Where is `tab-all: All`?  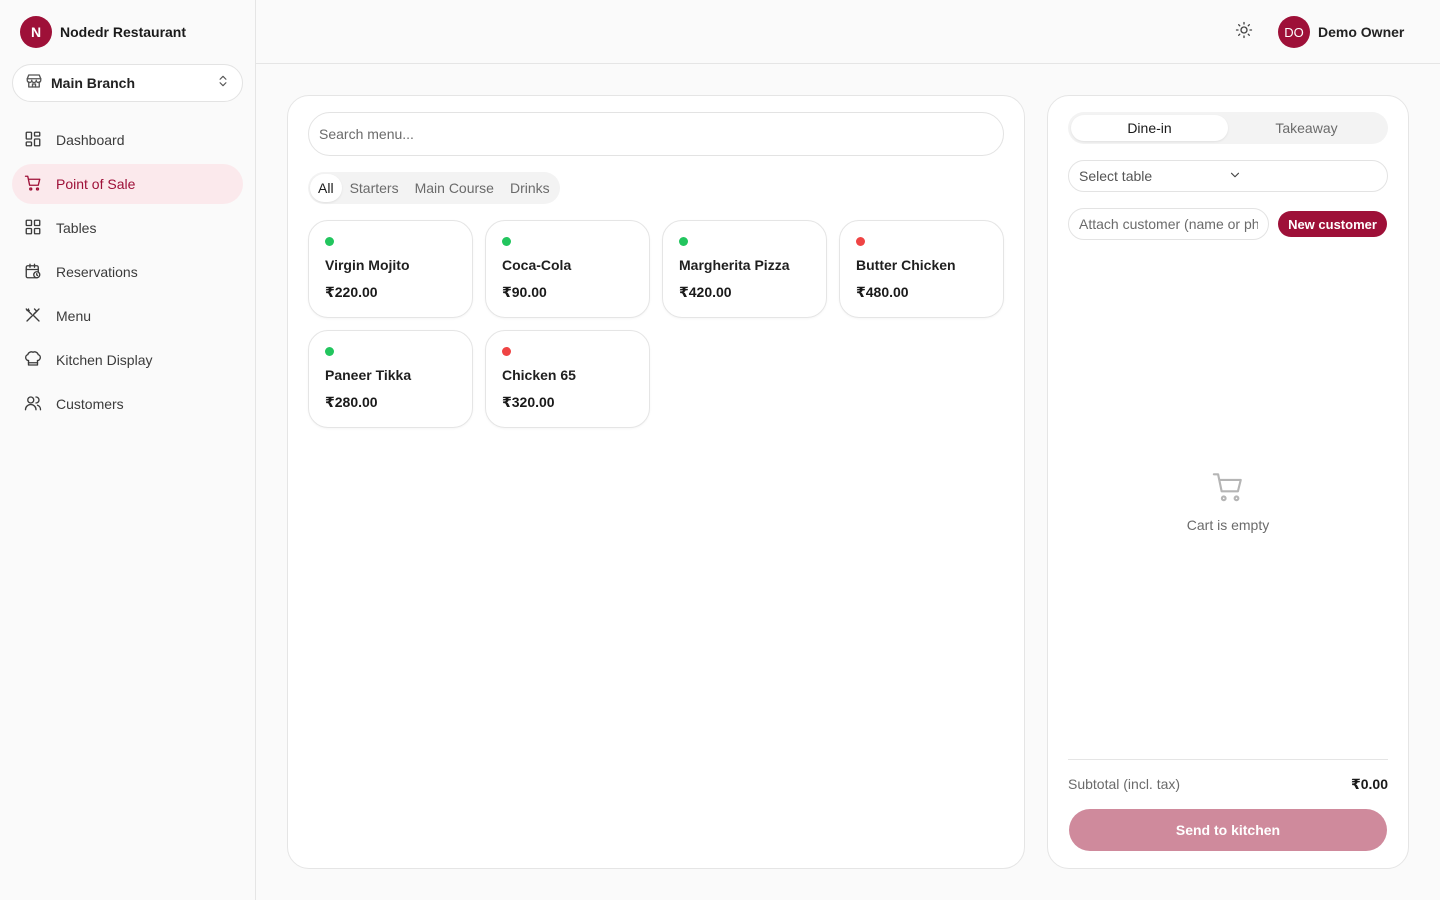 tab-all: All is located at coordinates (326, 188).